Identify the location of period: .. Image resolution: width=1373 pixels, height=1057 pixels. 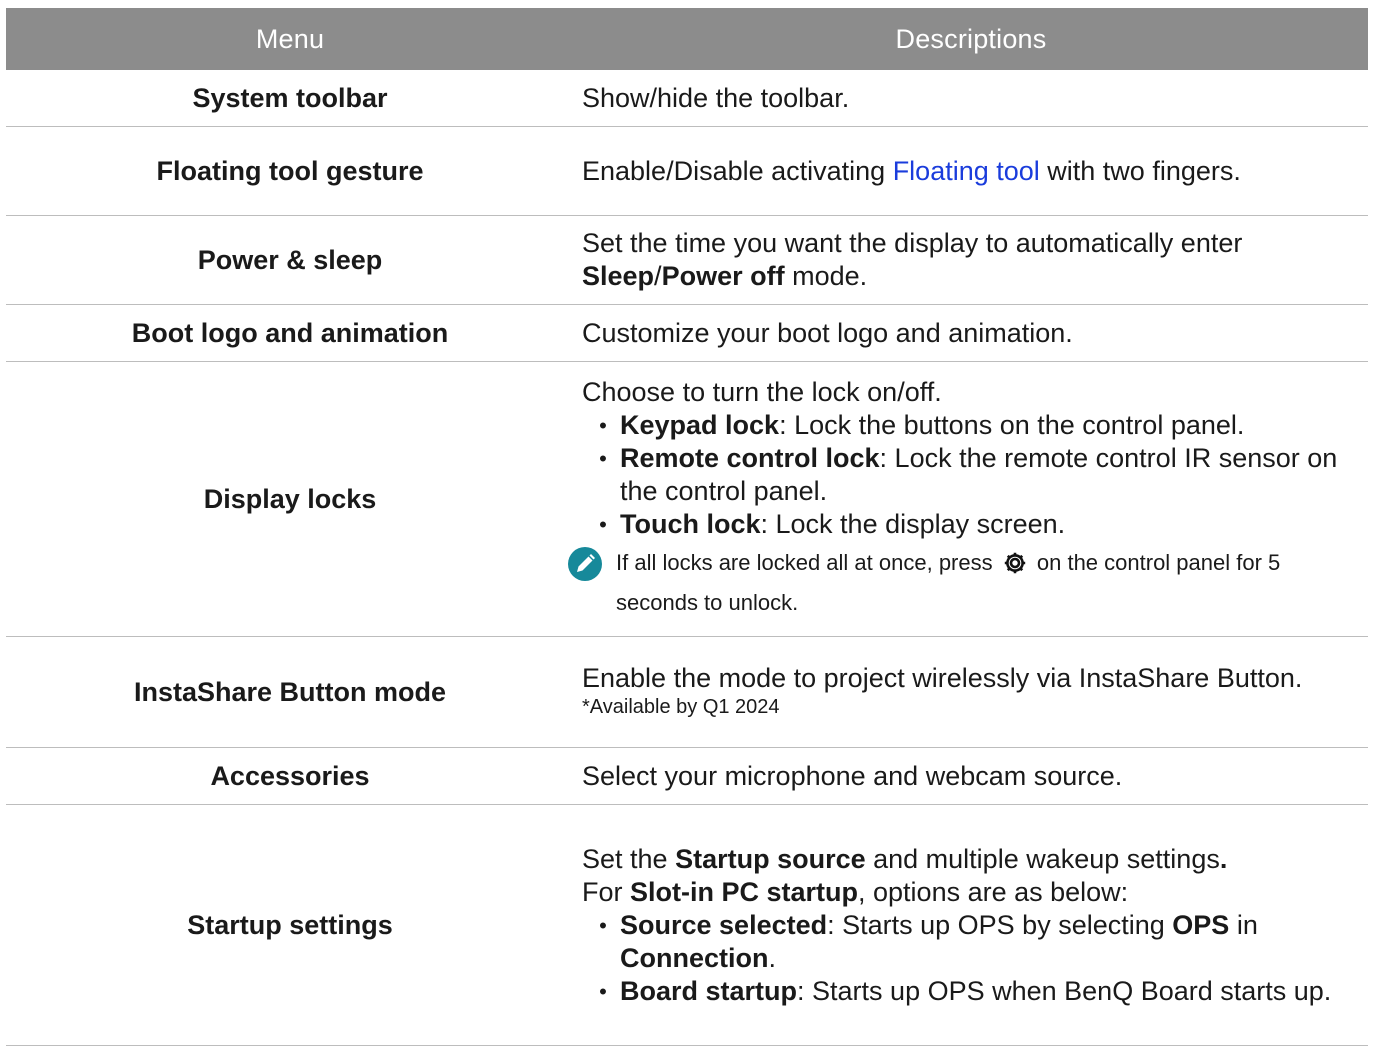
(1223, 858).